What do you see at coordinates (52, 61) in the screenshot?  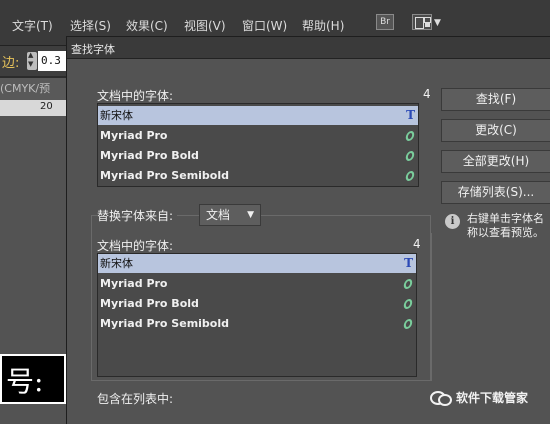 I see `stroke-weight-input: 0.3` at bounding box center [52, 61].